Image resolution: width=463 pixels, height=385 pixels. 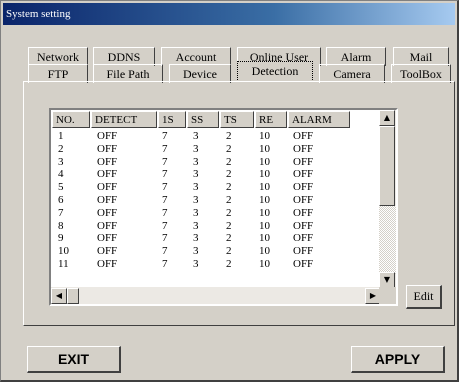 I want to click on hscroll-thumb, so click(x=73, y=296).